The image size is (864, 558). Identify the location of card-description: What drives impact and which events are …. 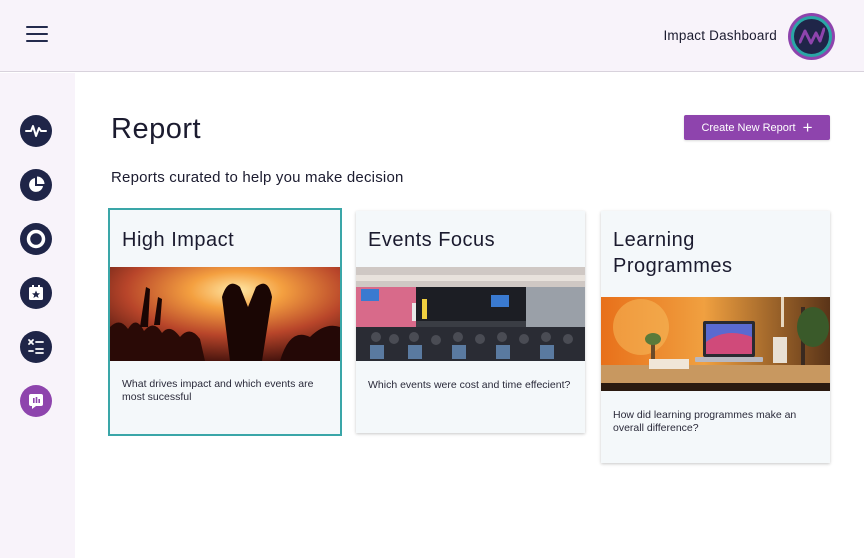
(218, 390).